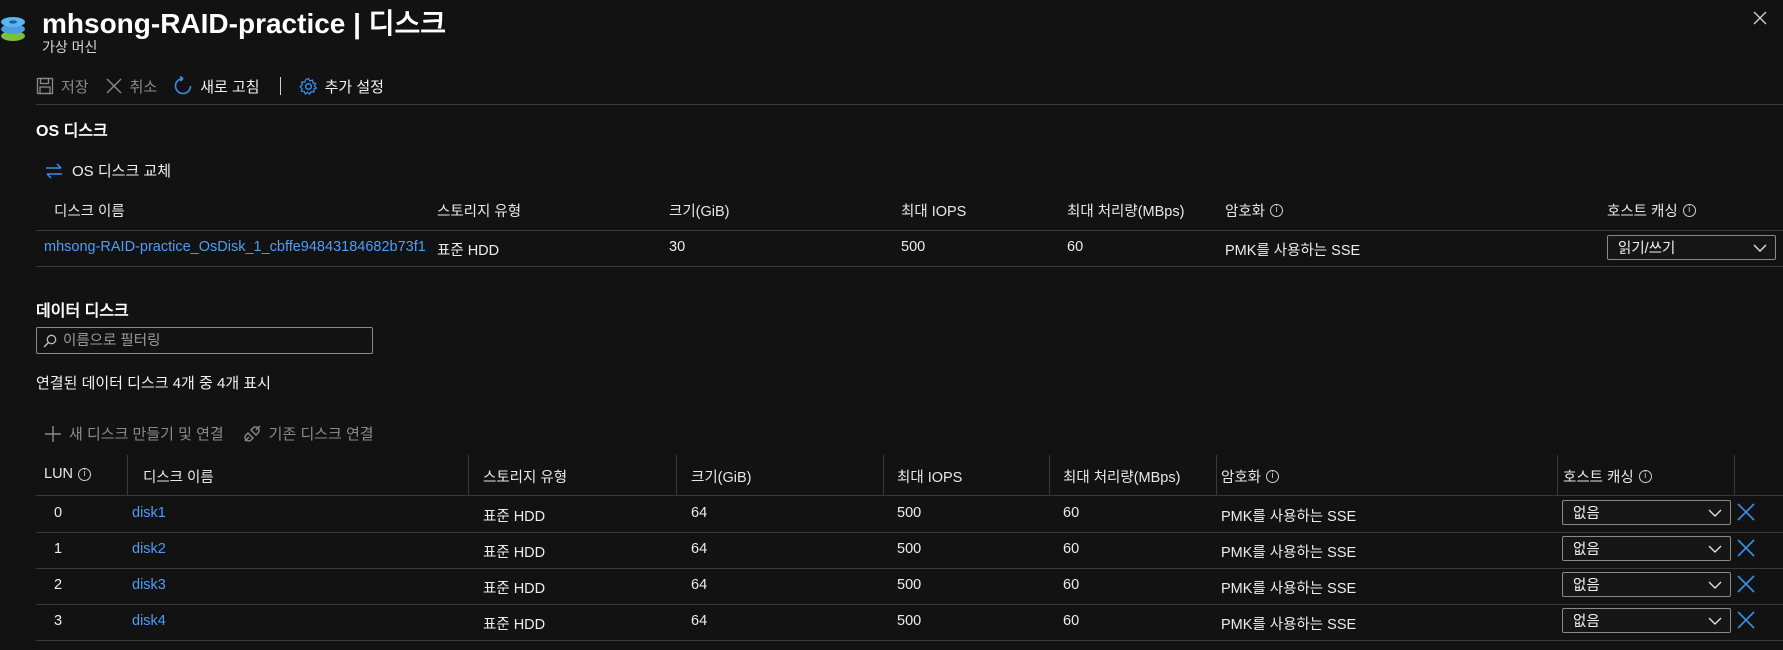 Image resolution: width=1783 pixels, height=650 pixels. I want to click on save-label: 저장, so click(75, 87).